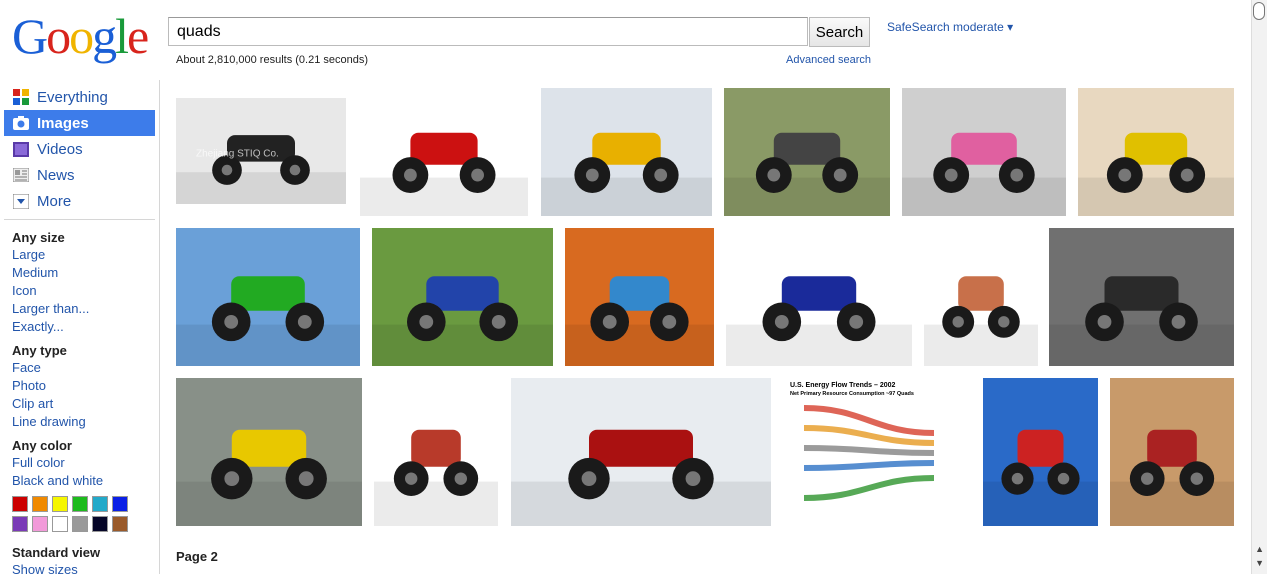  What do you see at coordinates (84, 255) in the screenshot?
I see `size-filter-large: Large` at bounding box center [84, 255].